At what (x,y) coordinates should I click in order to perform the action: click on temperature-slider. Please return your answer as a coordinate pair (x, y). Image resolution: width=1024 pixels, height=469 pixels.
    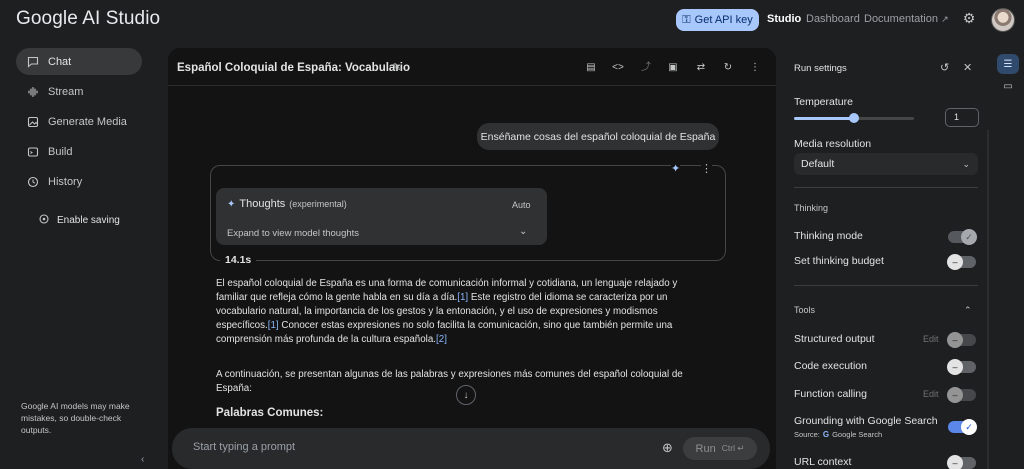
    Looking at the image, I should click on (854, 118).